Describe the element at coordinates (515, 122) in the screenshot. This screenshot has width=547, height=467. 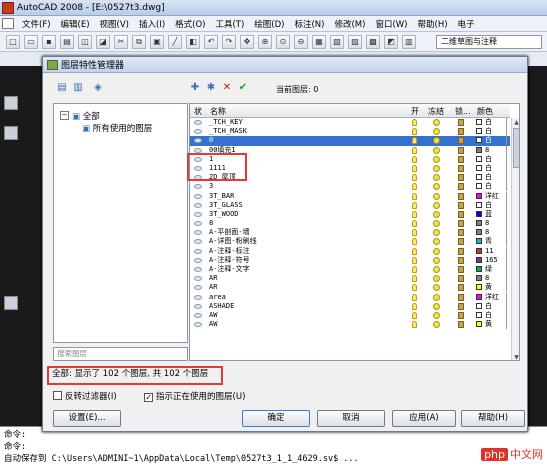
I see `scroll-up-icon: ▲` at that location.